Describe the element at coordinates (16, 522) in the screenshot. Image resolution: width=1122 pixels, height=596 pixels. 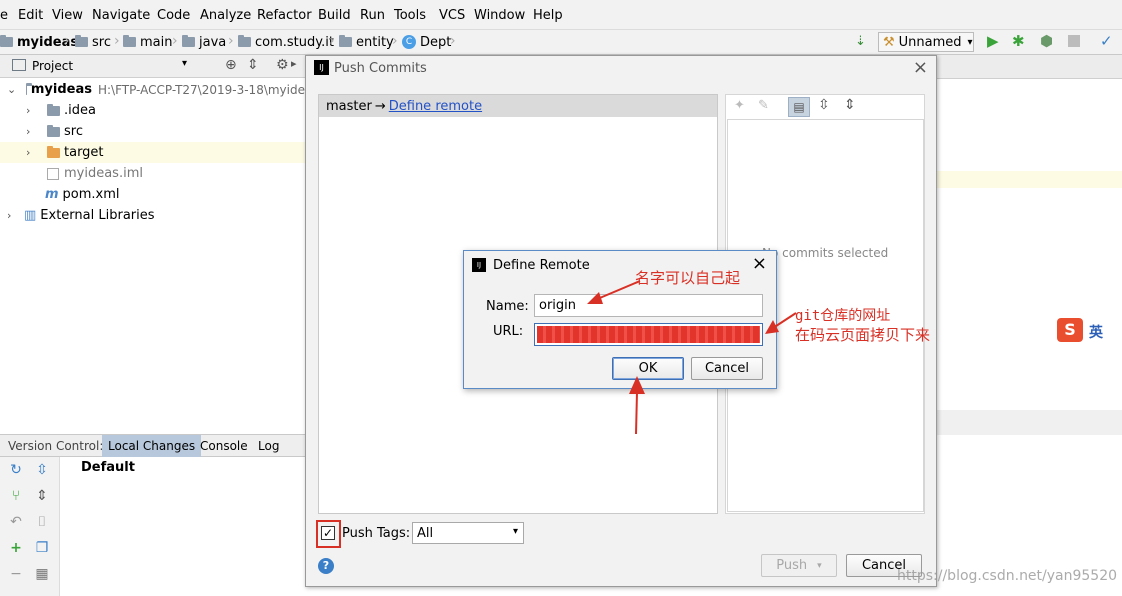
I see `rollback-icon: ↶` at that location.